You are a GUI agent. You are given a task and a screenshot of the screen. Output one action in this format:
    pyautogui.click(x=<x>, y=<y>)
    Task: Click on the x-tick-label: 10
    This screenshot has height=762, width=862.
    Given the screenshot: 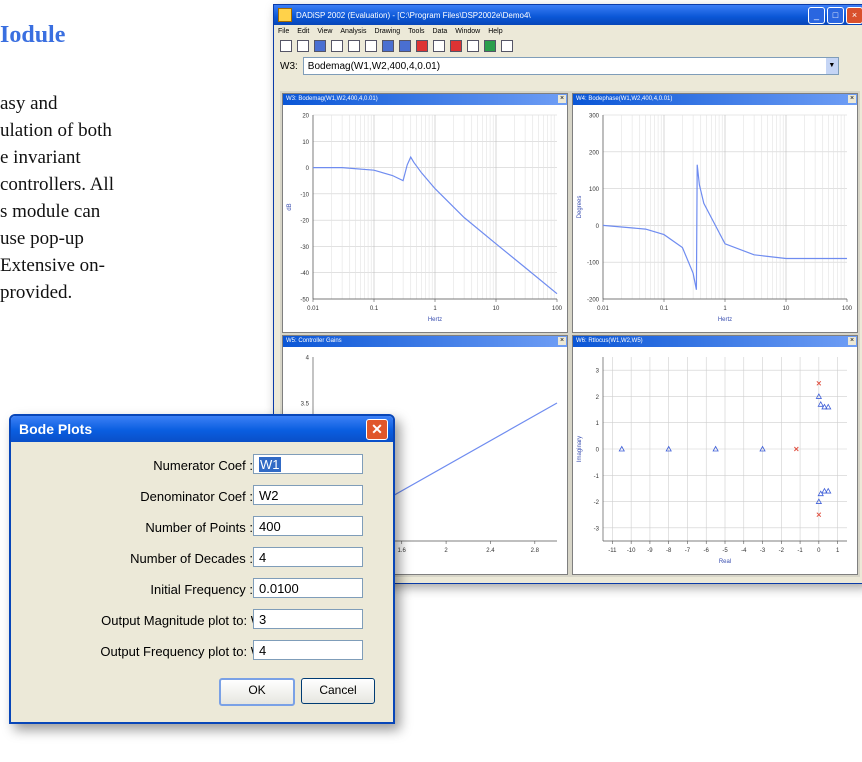 What is the action you would take?
    pyautogui.click(x=786, y=309)
    